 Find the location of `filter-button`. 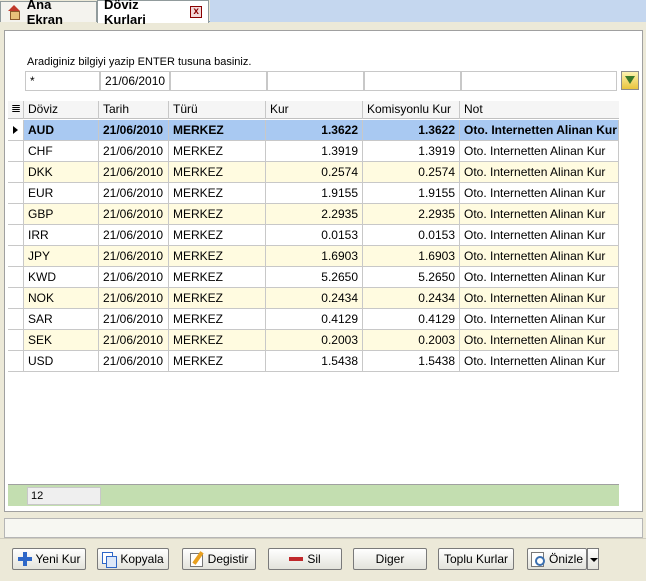

filter-button is located at coordinates (630, 80).